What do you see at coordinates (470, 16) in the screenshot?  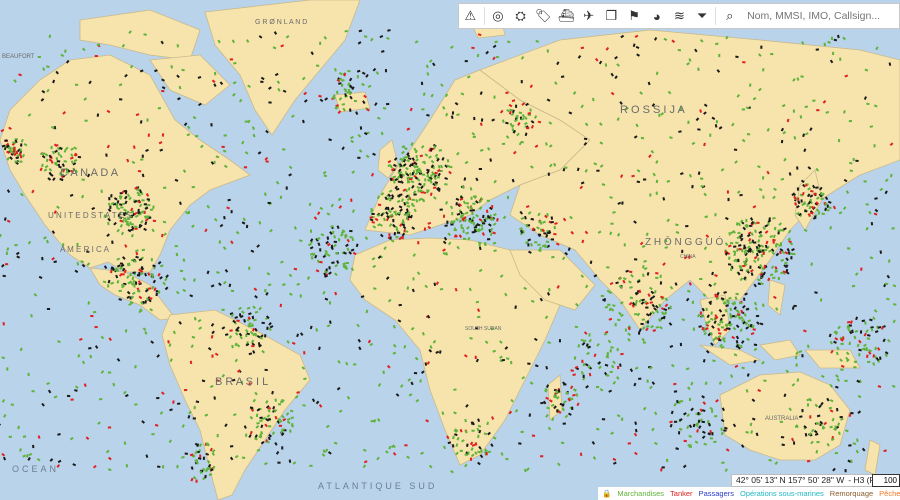 I see `alert-icon: ⚠` at bounding box center [470, 16].